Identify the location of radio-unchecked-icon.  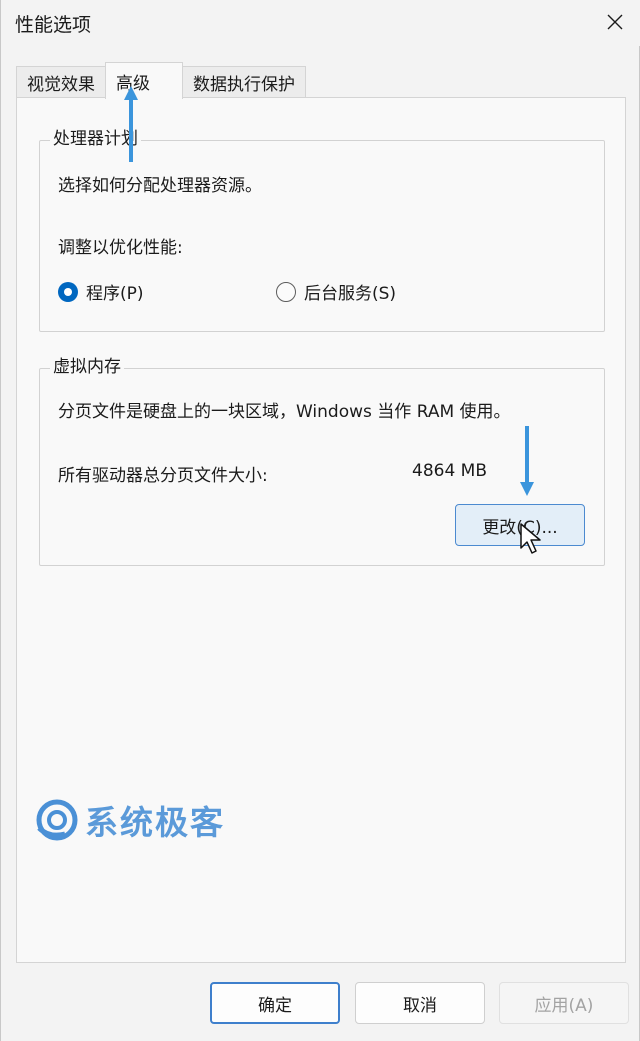
(286, 291).